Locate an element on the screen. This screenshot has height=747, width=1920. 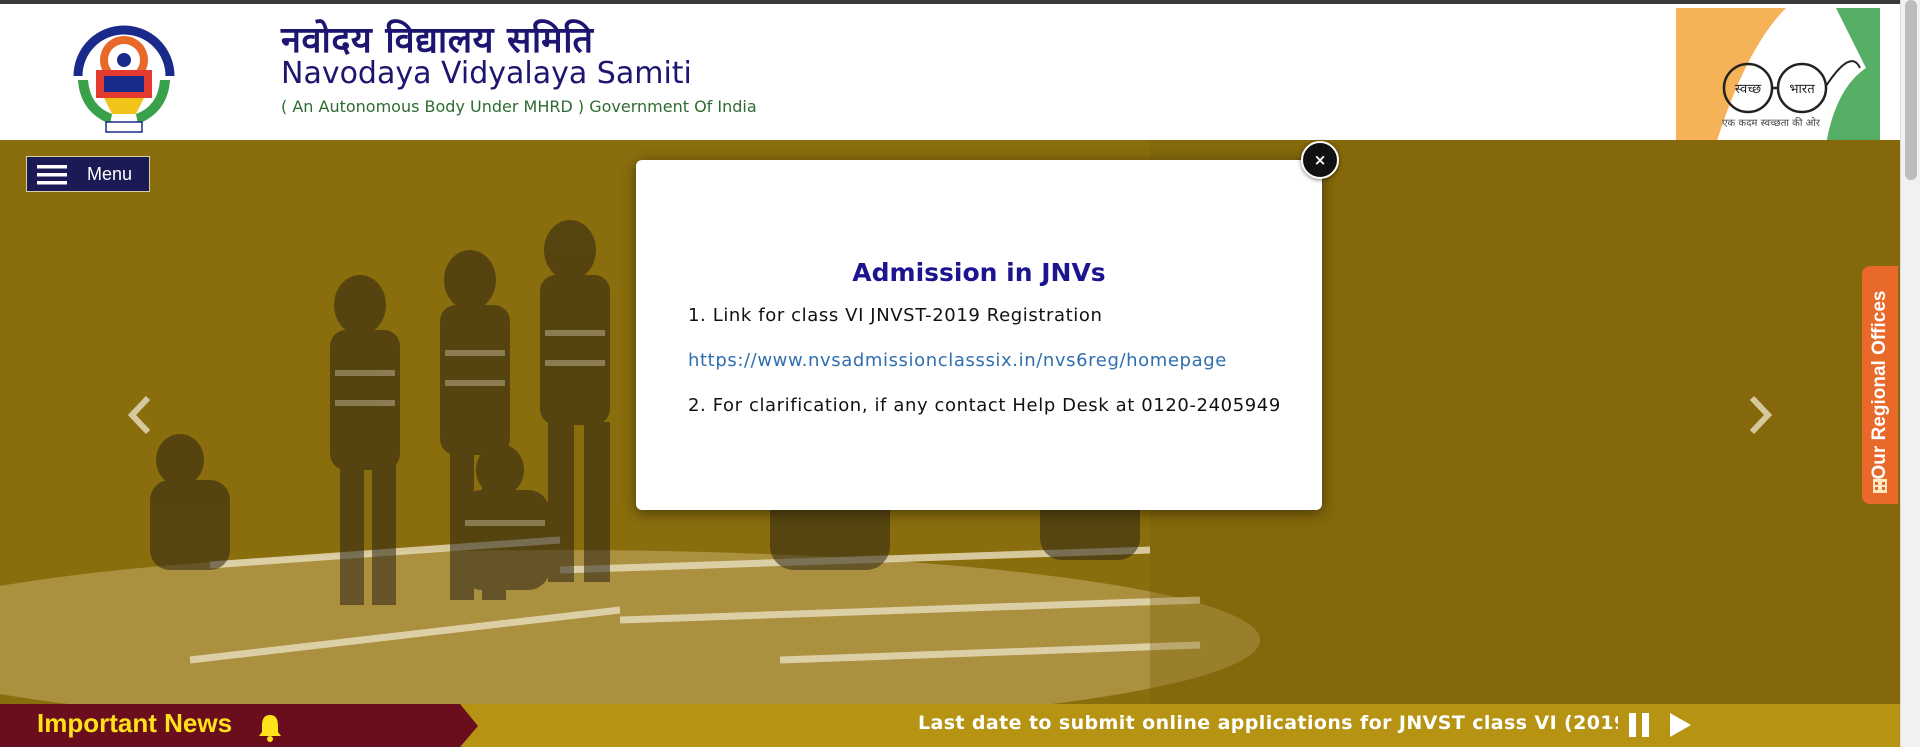
menu-label: Menu is located at coordinates (110, 174).